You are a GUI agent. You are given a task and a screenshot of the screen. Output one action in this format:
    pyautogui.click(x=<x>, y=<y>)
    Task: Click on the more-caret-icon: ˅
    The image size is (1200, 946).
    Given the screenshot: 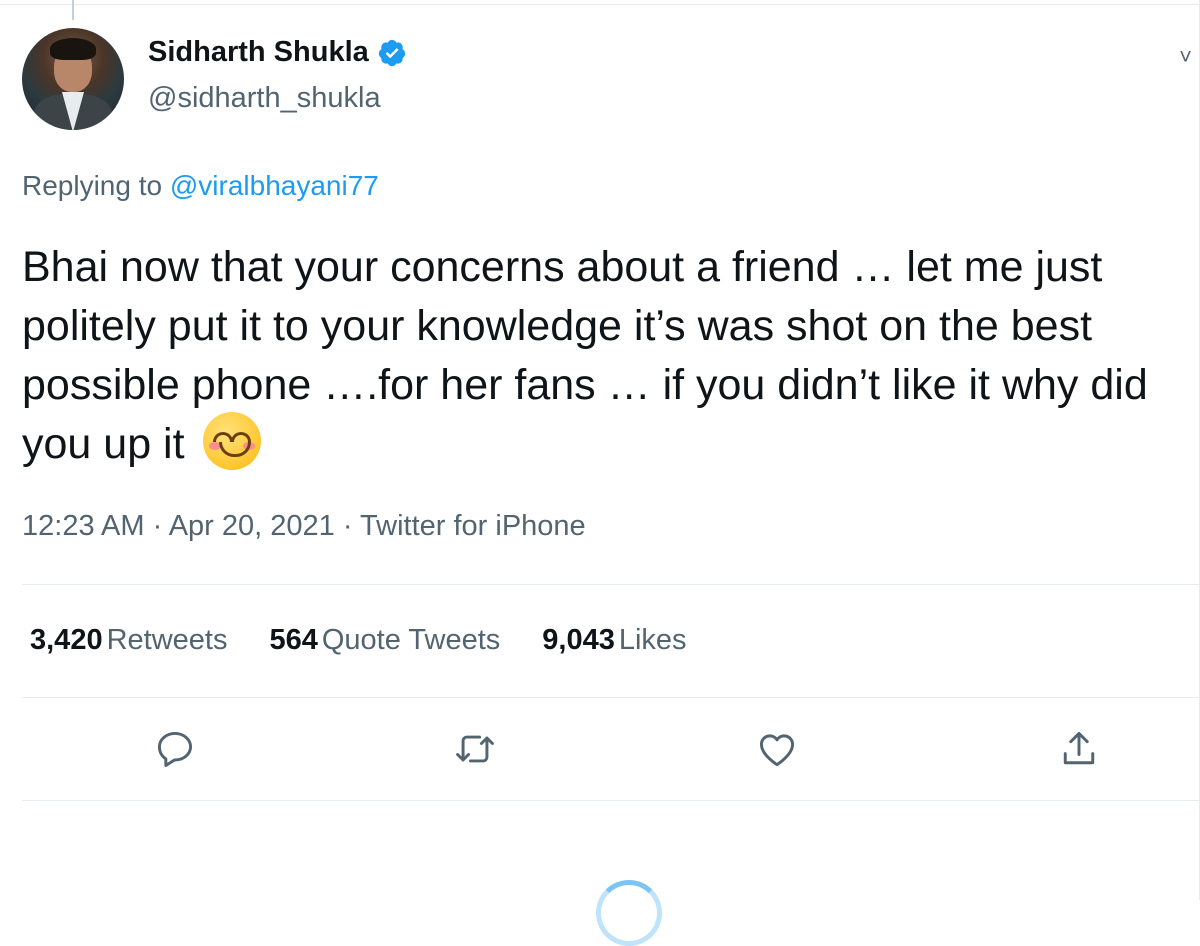 What is the action you would take?
    pyautogui.click(x=1185, y=57)
    